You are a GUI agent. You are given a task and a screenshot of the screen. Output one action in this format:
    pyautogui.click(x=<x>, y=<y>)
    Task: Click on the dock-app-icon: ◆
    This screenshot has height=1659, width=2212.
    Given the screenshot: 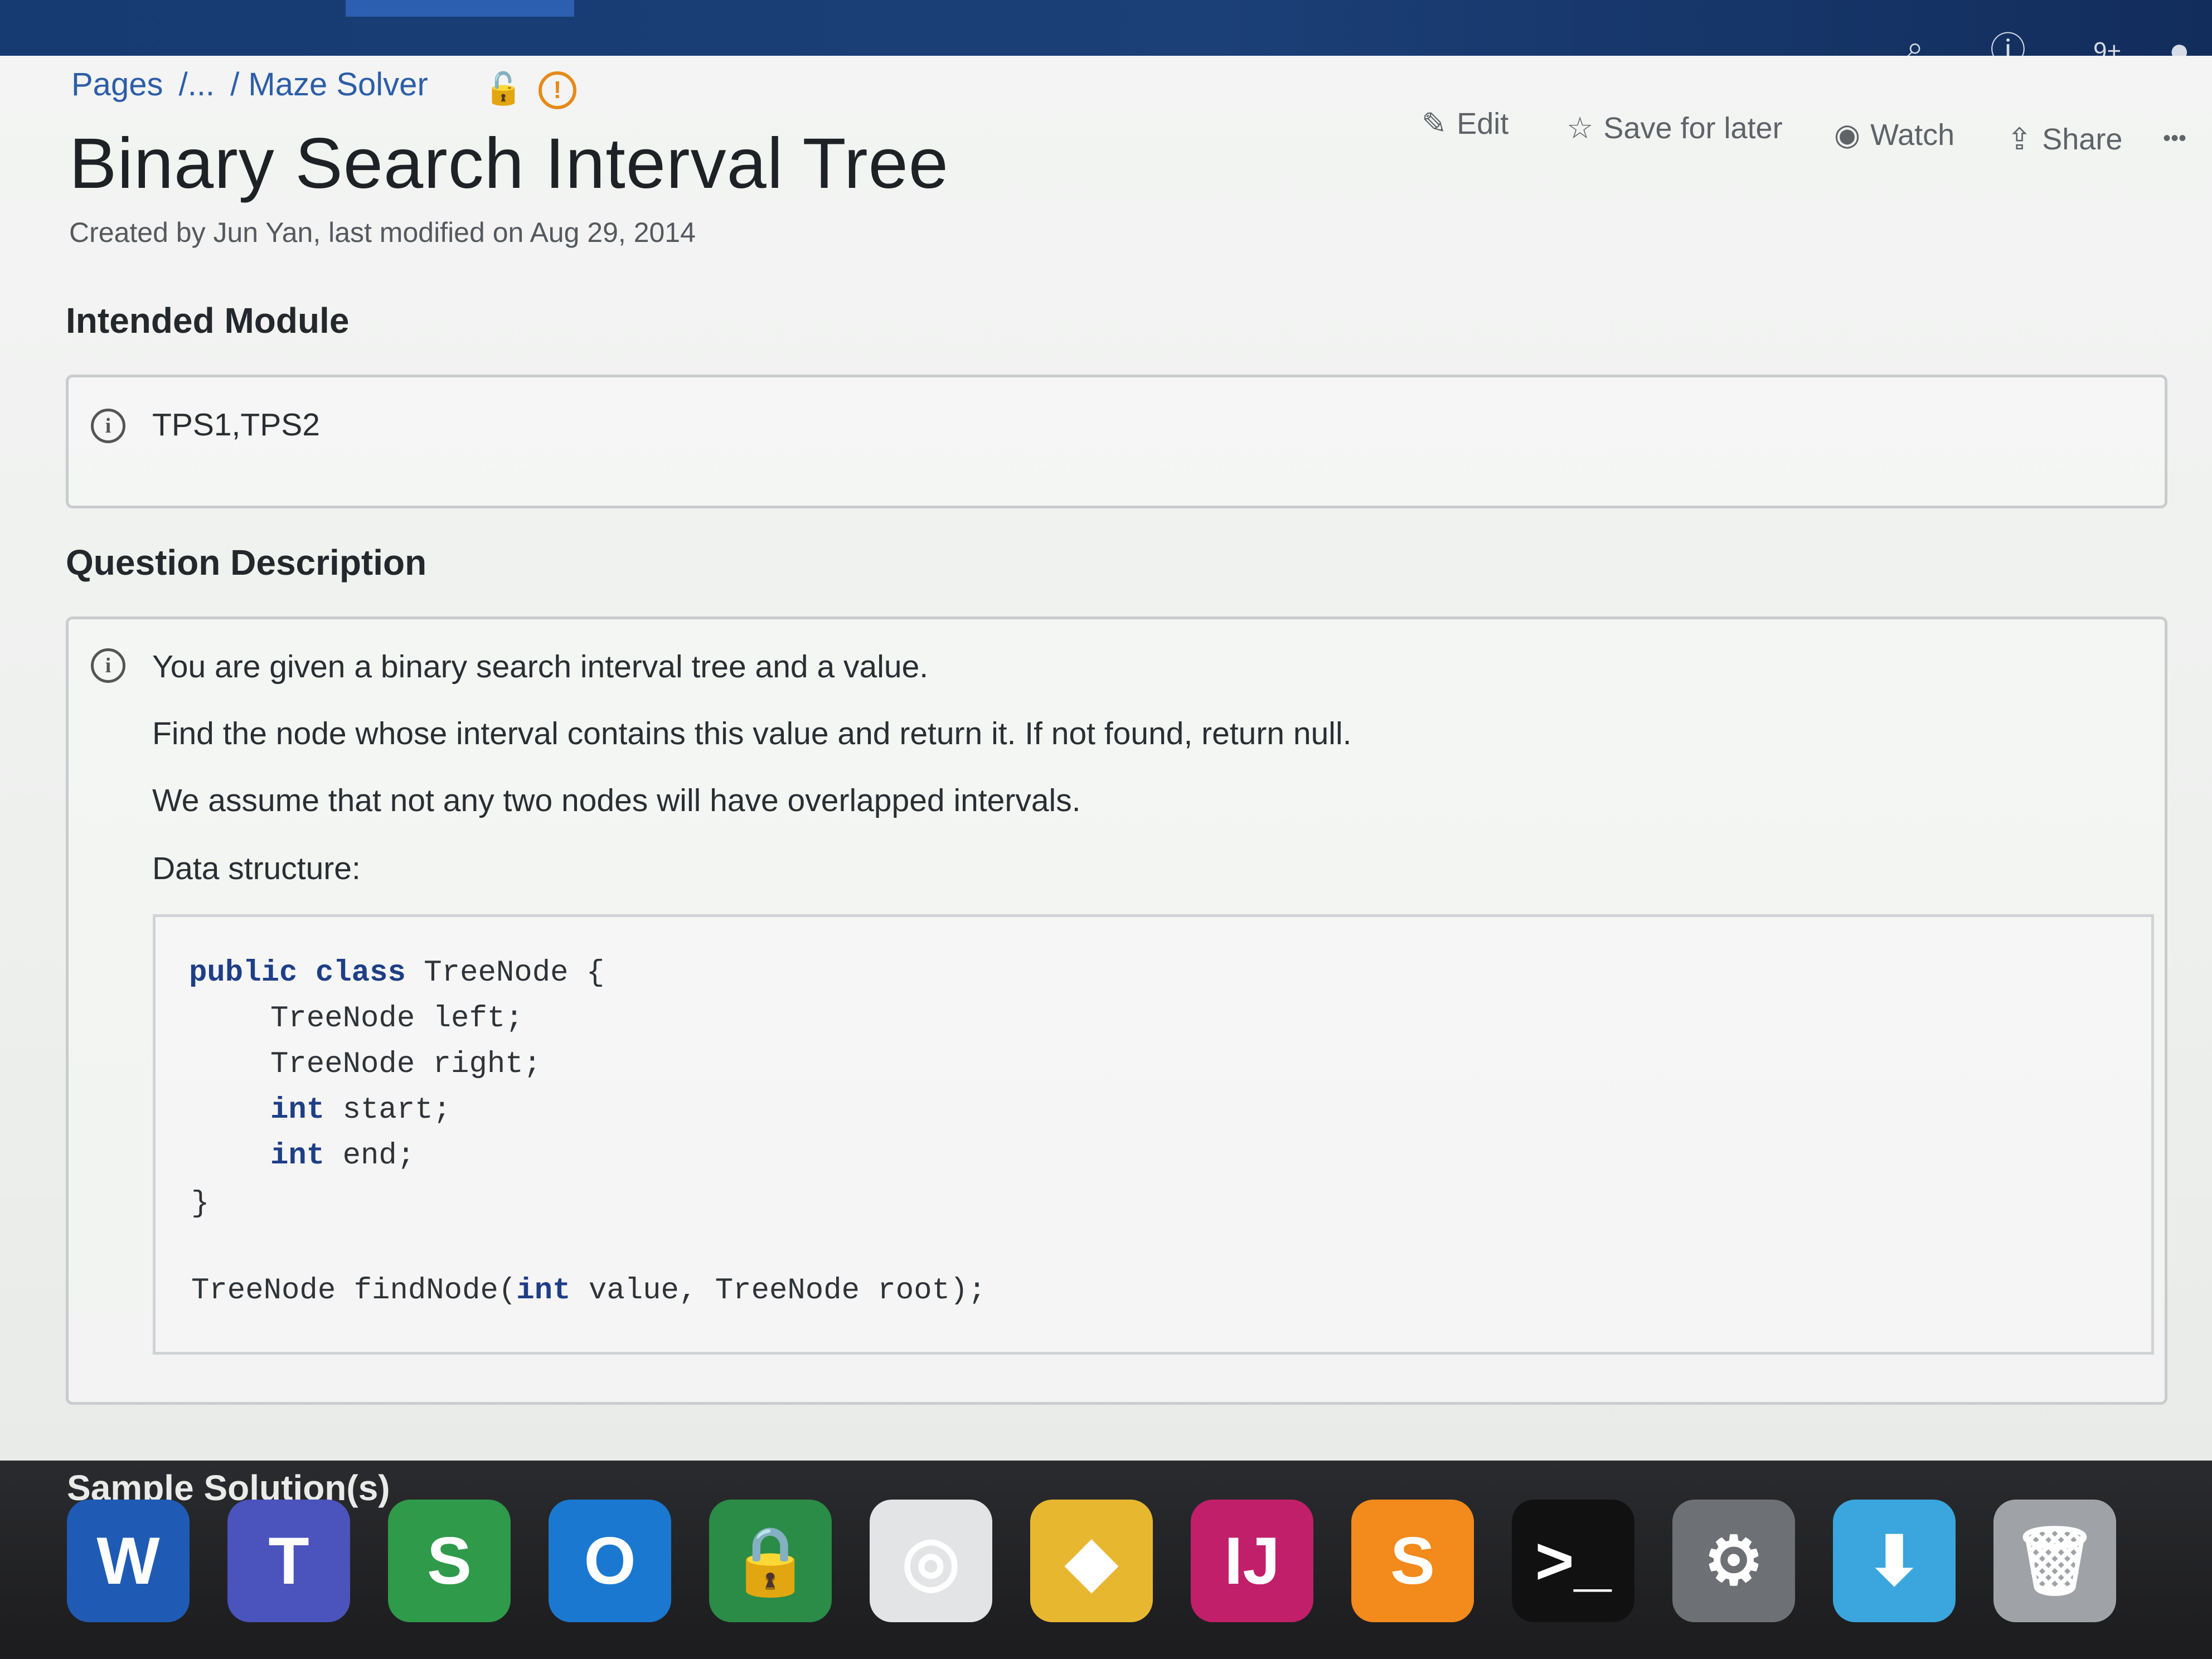 What is the action you would take?
    pyautogui.click(x=1091, y=1561)
    